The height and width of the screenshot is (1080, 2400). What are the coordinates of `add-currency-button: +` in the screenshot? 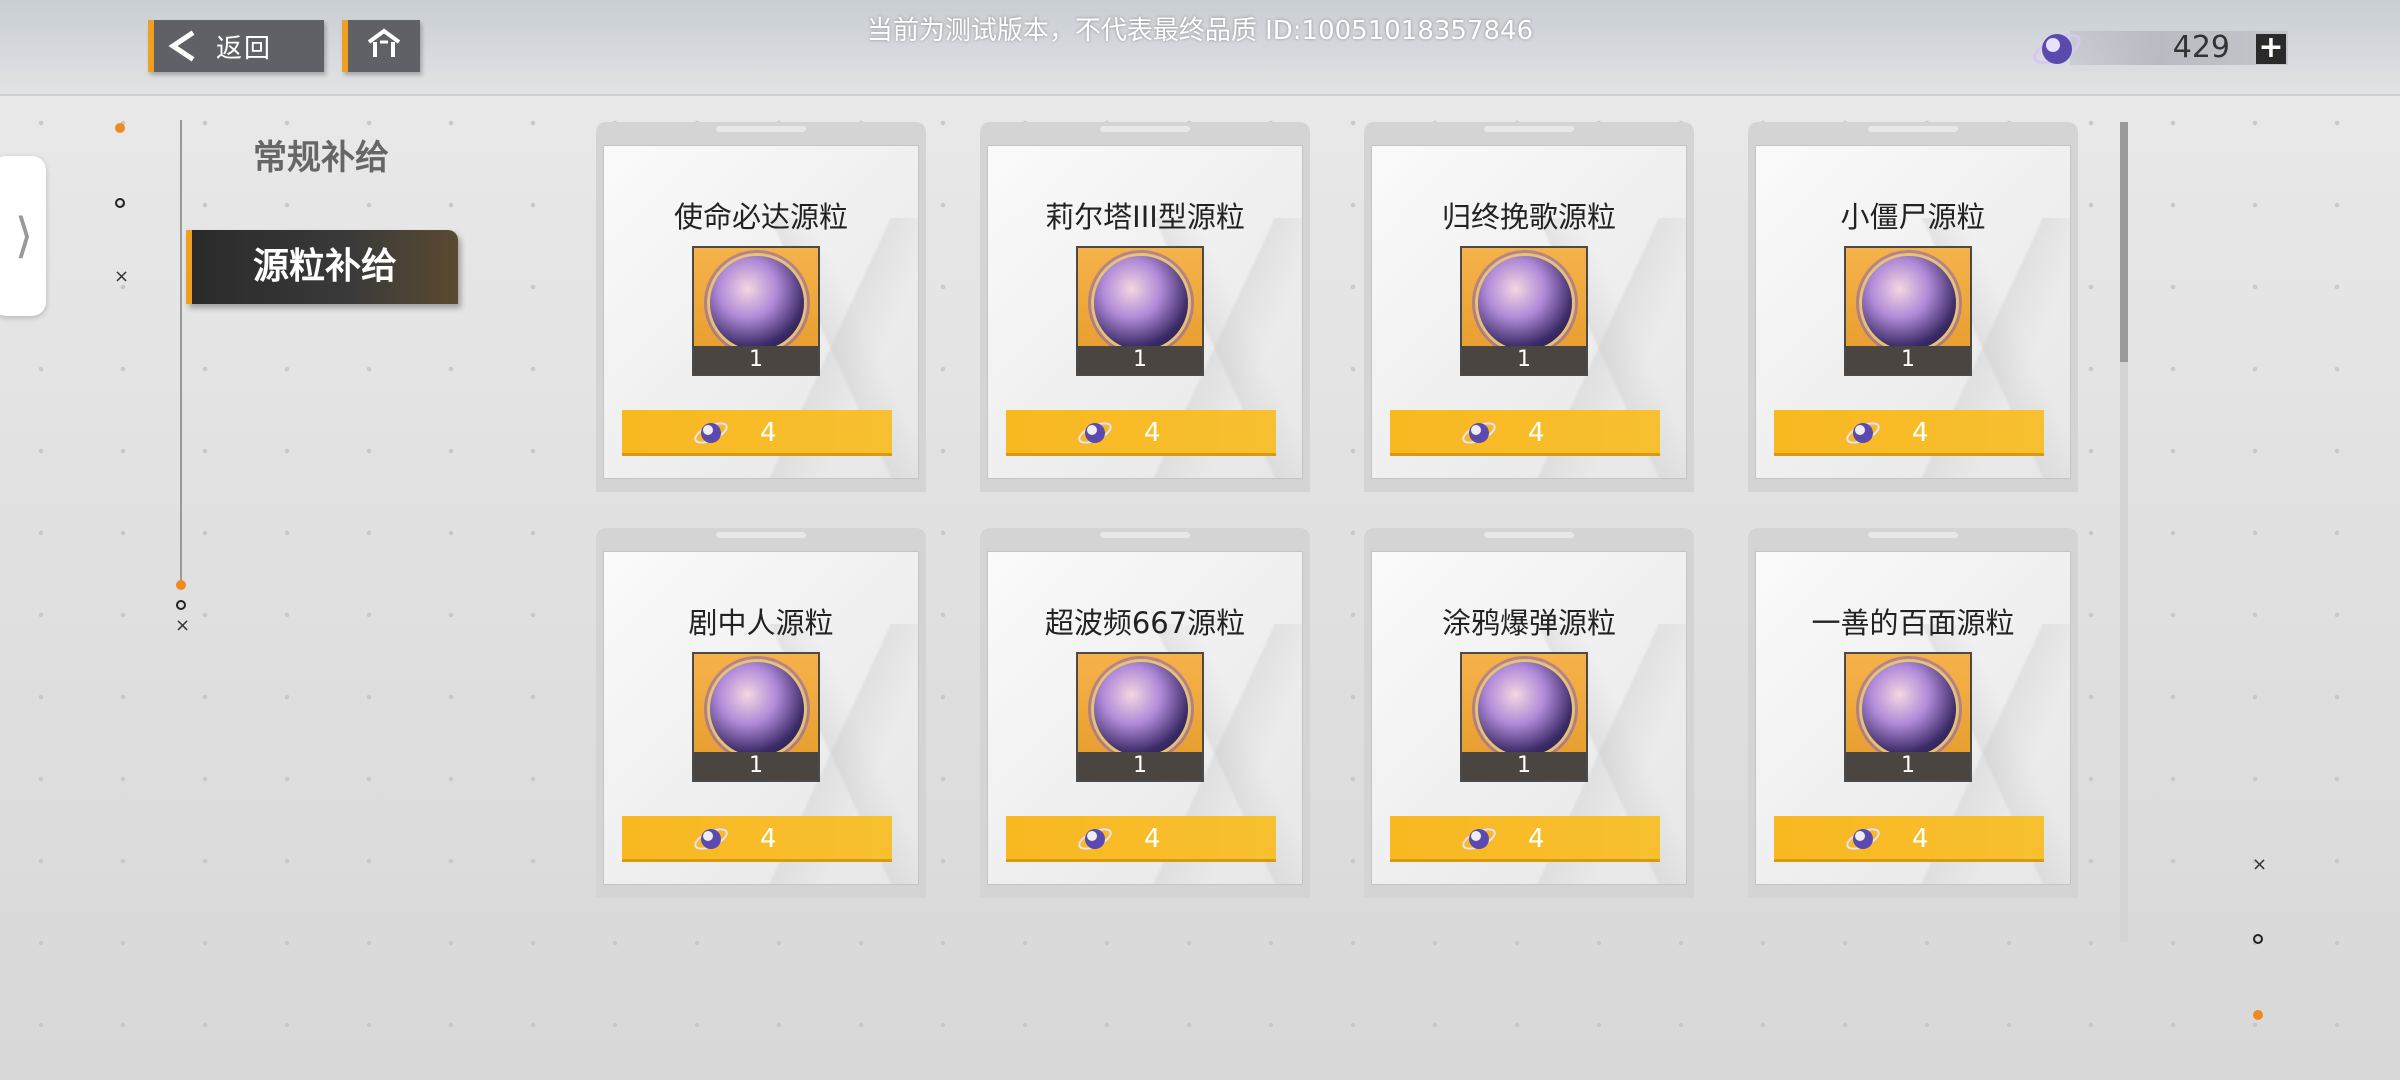 It's located at (2271, 48).